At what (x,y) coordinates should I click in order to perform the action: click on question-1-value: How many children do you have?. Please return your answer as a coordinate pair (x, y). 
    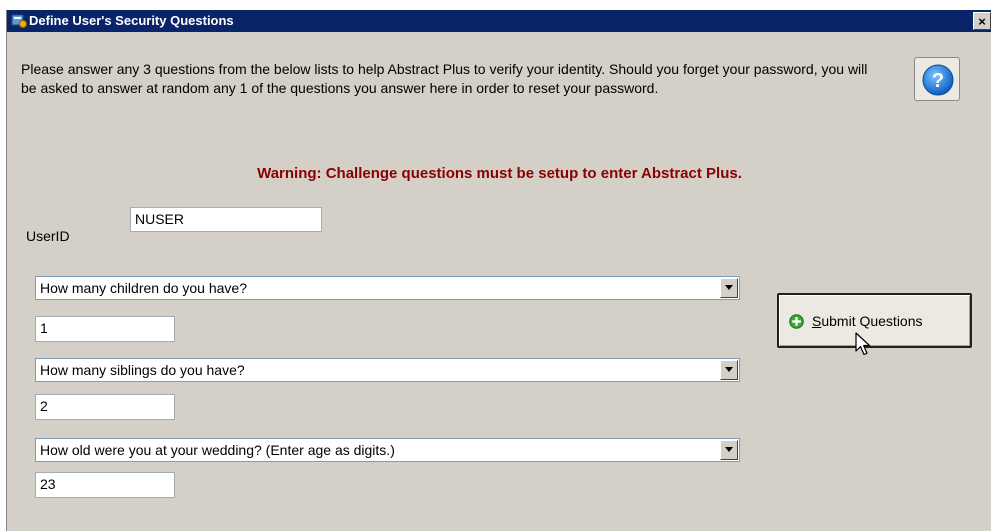
    Looking at the image, I should click on (144, 288).